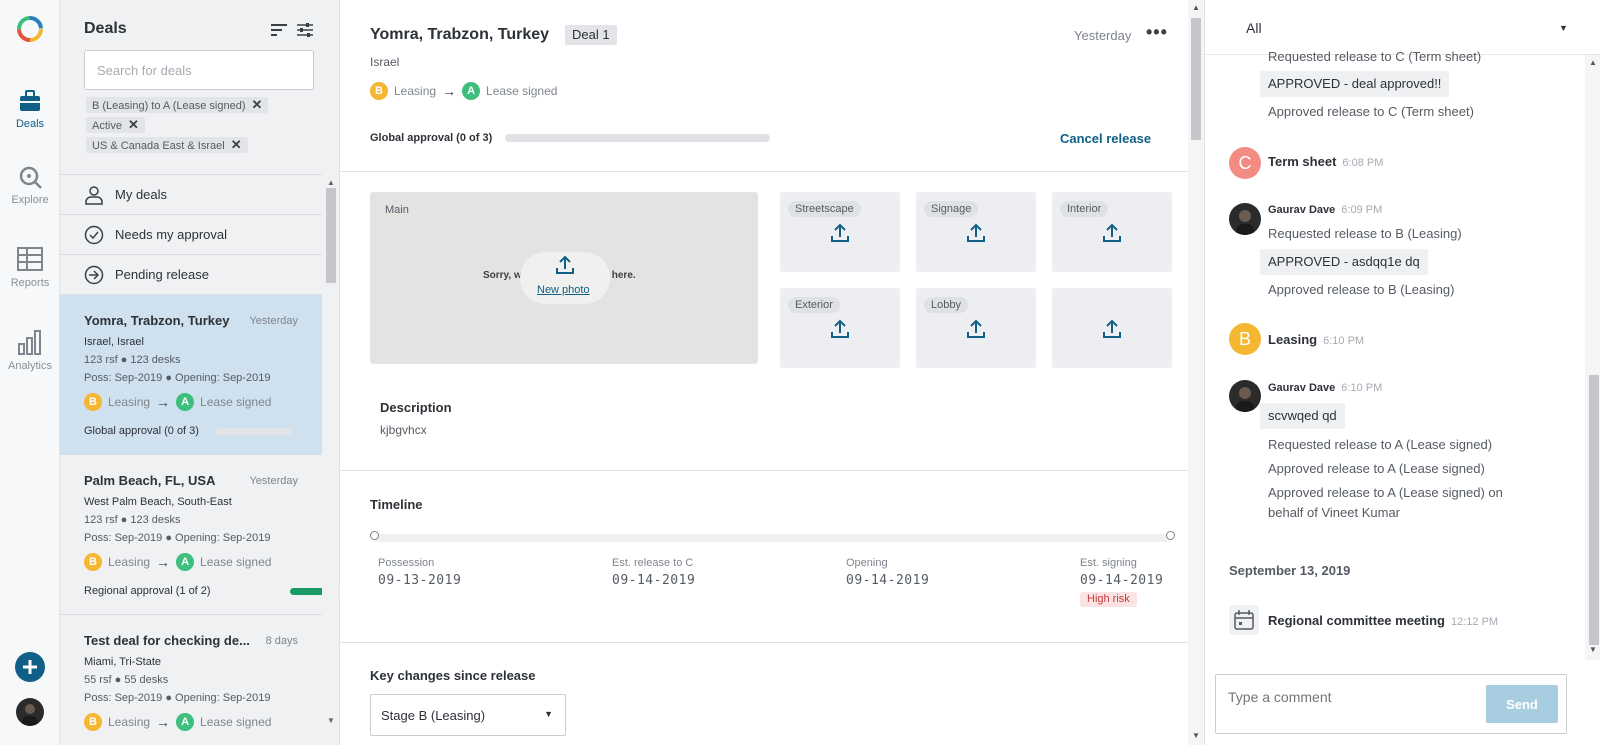  What do you see at coordinates (1302, 210) in the screenshot?
I see `user-name: Gaurav Dave` at bounding box center [1302, 210].